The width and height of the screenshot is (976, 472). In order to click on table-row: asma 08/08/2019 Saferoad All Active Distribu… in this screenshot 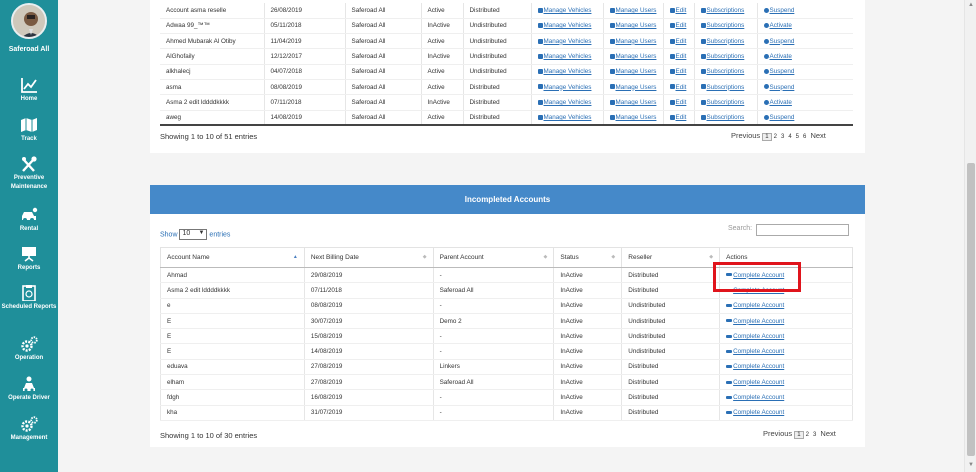, I will do `click(506, 87)`.